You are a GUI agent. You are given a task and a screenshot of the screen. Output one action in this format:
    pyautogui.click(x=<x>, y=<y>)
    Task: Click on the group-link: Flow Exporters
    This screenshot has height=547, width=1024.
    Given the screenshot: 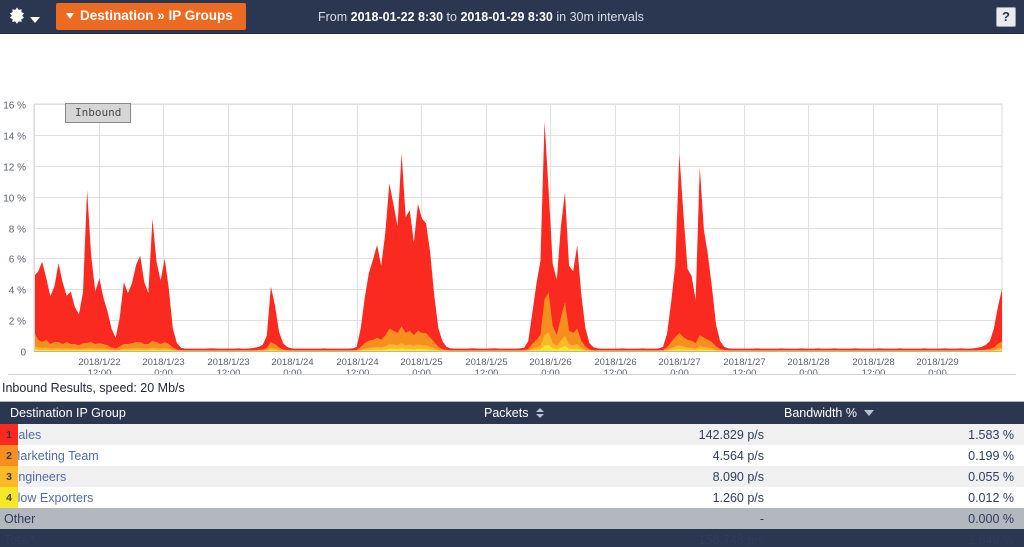 What is the action you would take?
    pyautogui.click(x=51, y=498)
    